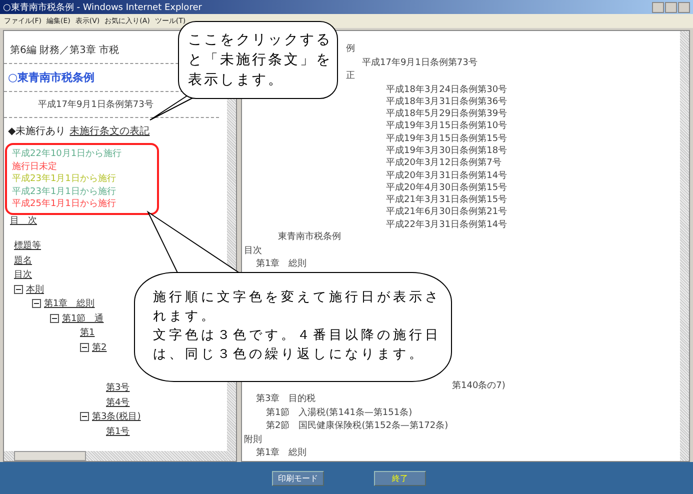 The height and width of the screenshot is (494, 693). Describe the element at coordinates (253, 251) in the screenshot. I see `document-line: 目次` at that location.